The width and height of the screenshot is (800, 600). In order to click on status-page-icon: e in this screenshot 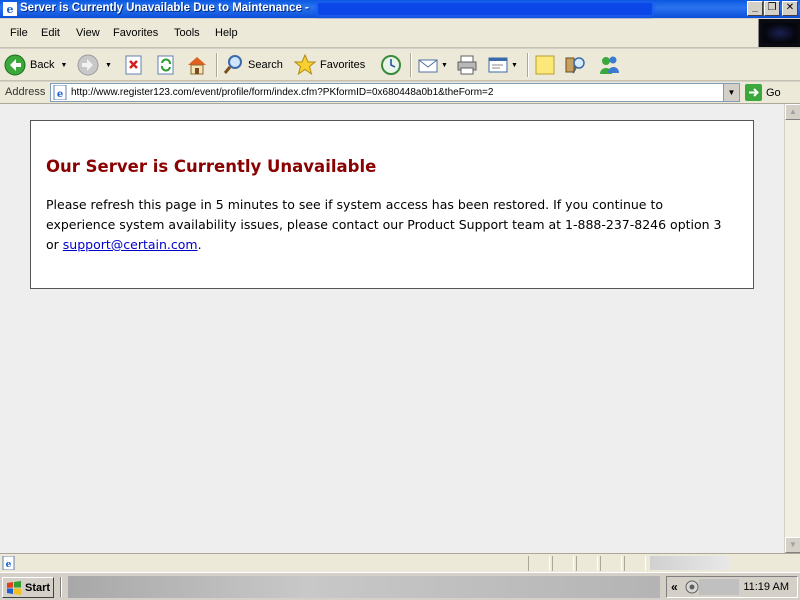, I will do `click(8, 563)`.